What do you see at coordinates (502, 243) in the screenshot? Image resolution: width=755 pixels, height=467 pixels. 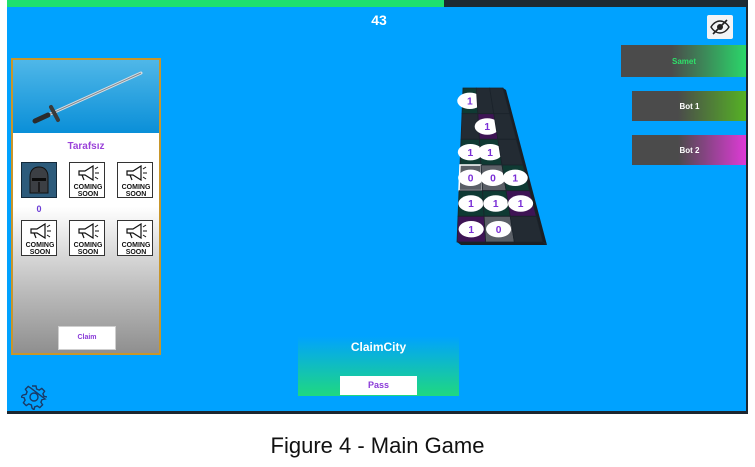 I see `board-edge` at bounding box center [502, 243].